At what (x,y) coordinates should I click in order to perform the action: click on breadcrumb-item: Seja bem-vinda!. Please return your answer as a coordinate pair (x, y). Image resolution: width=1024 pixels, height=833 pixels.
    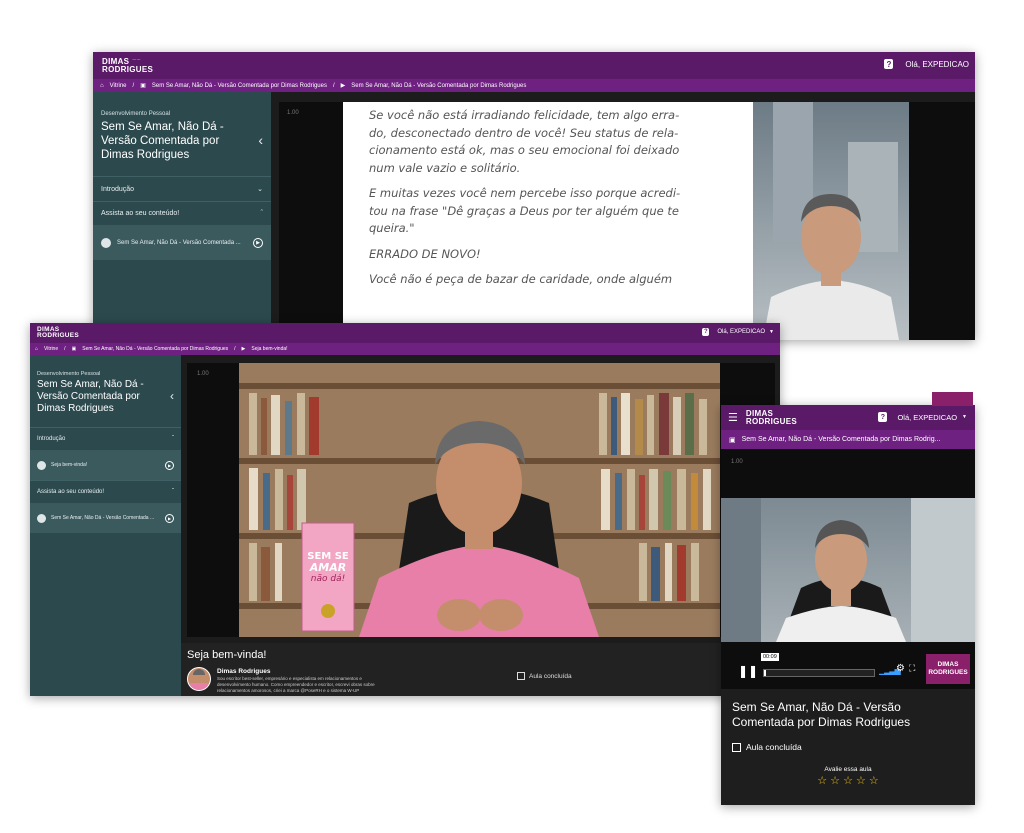
    Looking at the image, I should click on (269, 349).